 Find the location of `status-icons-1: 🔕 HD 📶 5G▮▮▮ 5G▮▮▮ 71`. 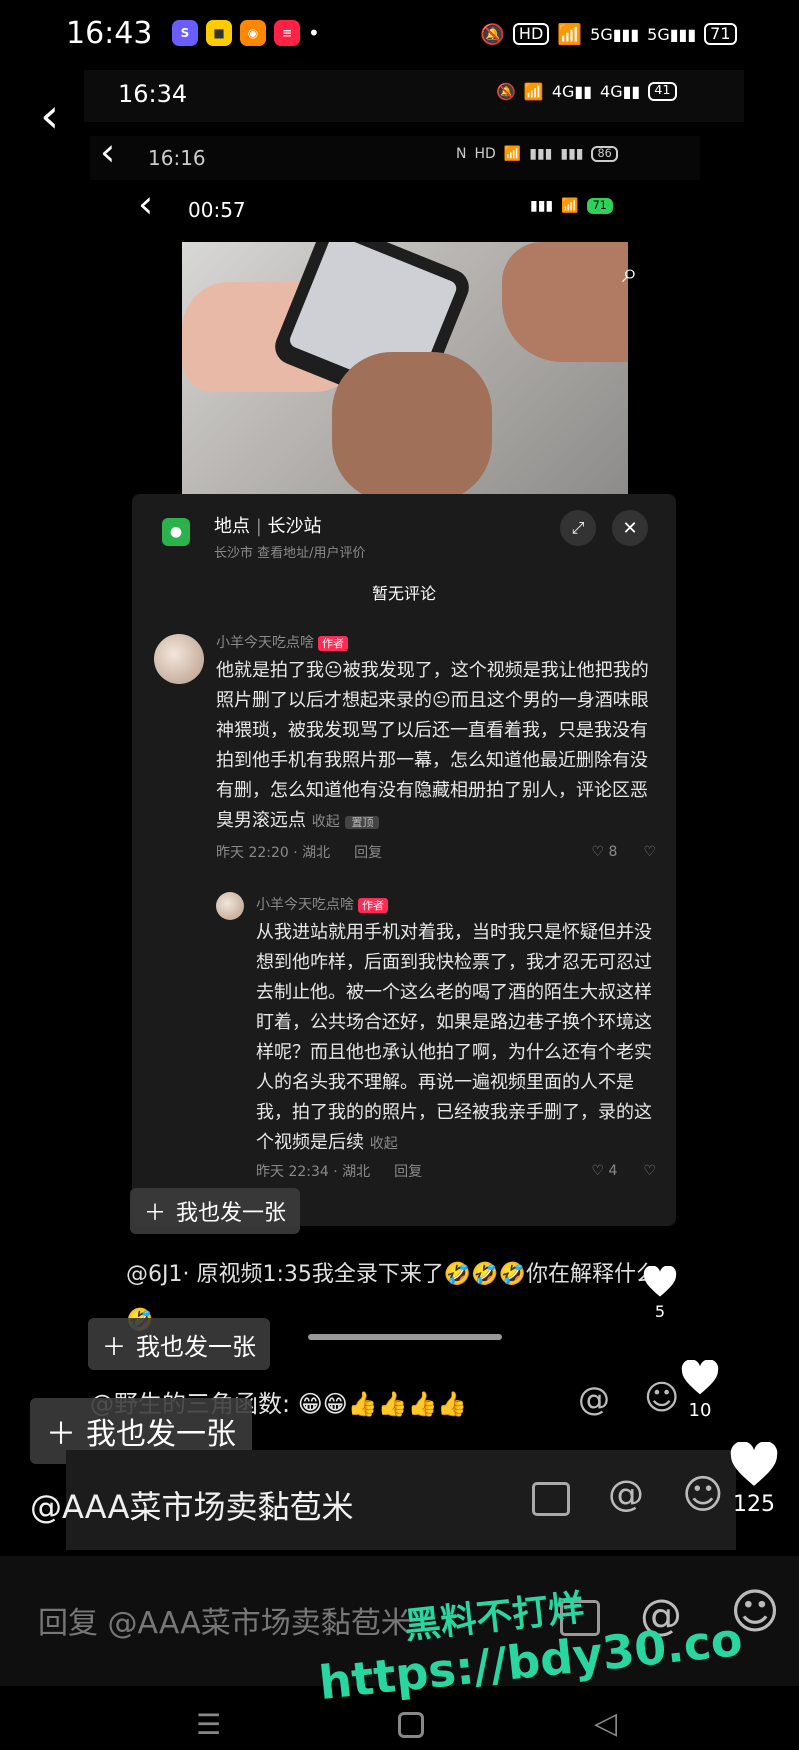

status-icons-1: 🔕 HD 📶 5G▮▮▮ 5G▮▮▮ 71 is located at coordinates (608, 34).